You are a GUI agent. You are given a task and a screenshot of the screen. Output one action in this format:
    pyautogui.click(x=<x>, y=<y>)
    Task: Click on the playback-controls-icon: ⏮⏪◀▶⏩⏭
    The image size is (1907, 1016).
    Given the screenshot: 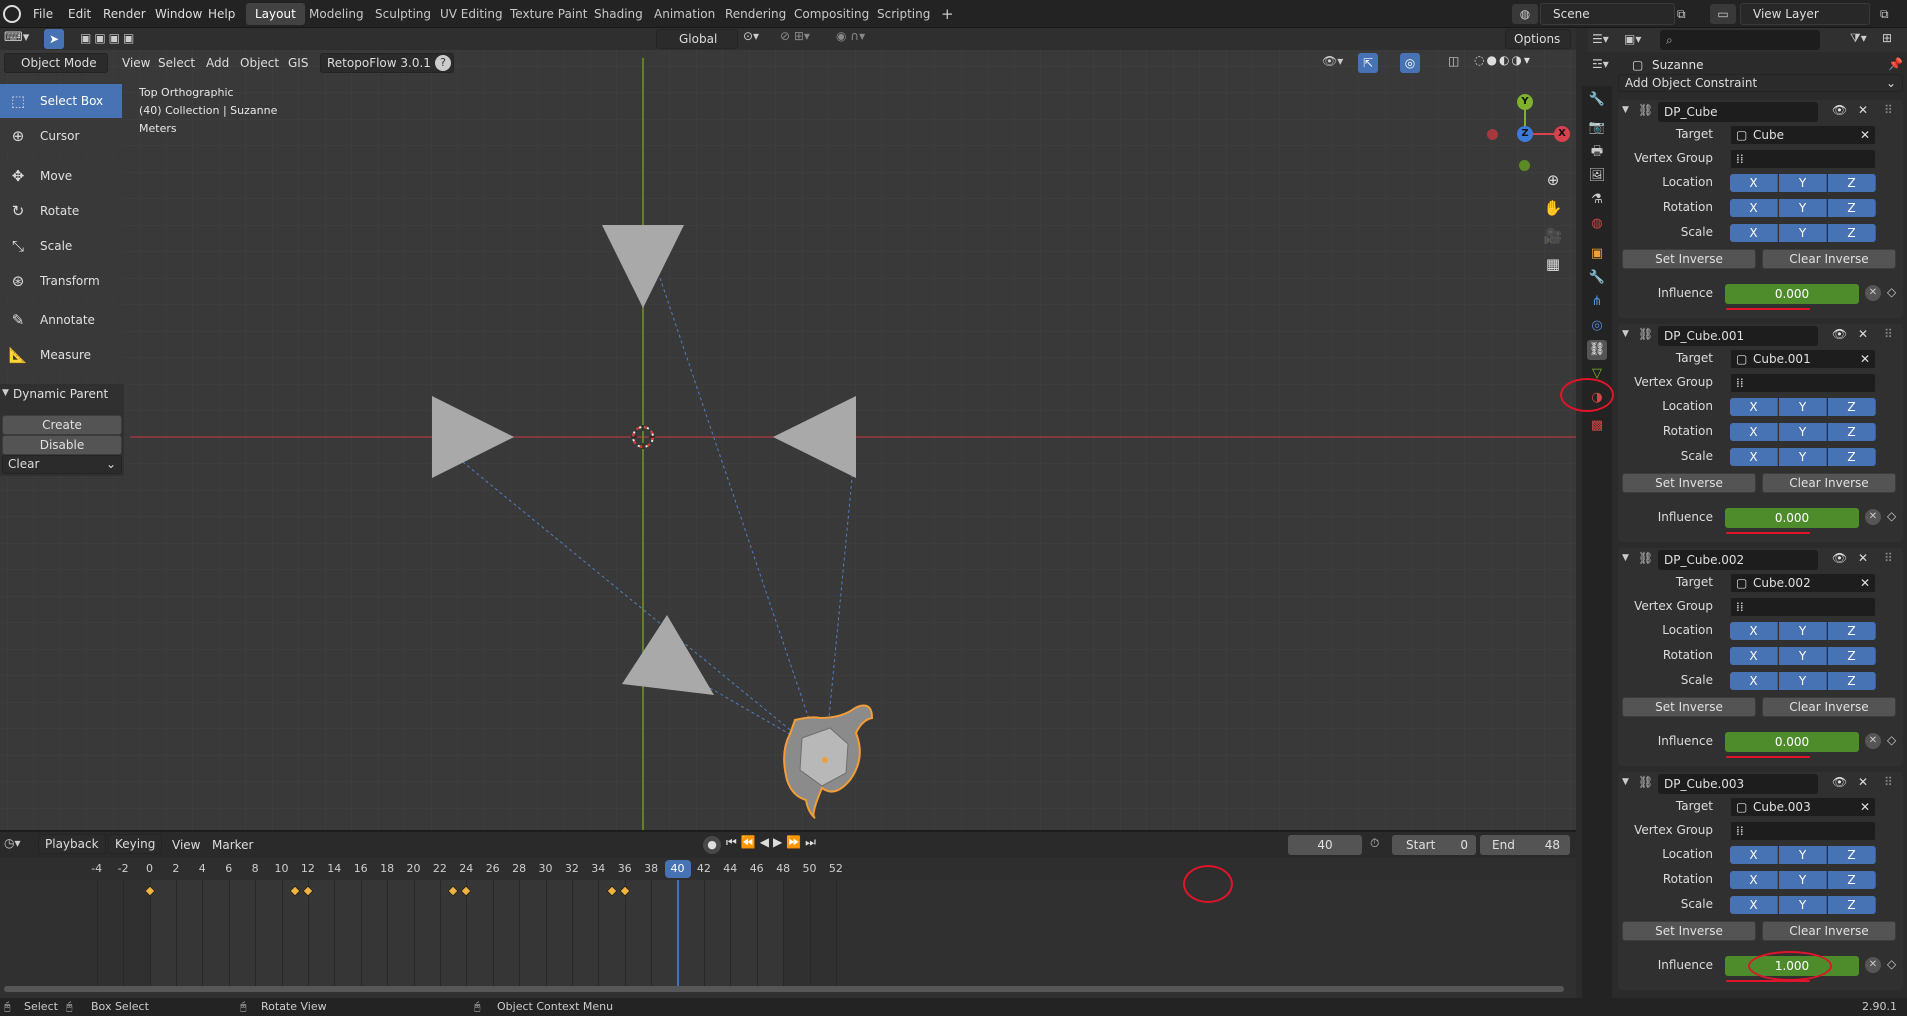 What is the action you would take?
    pyautogui.click(x=786, y=845)
    